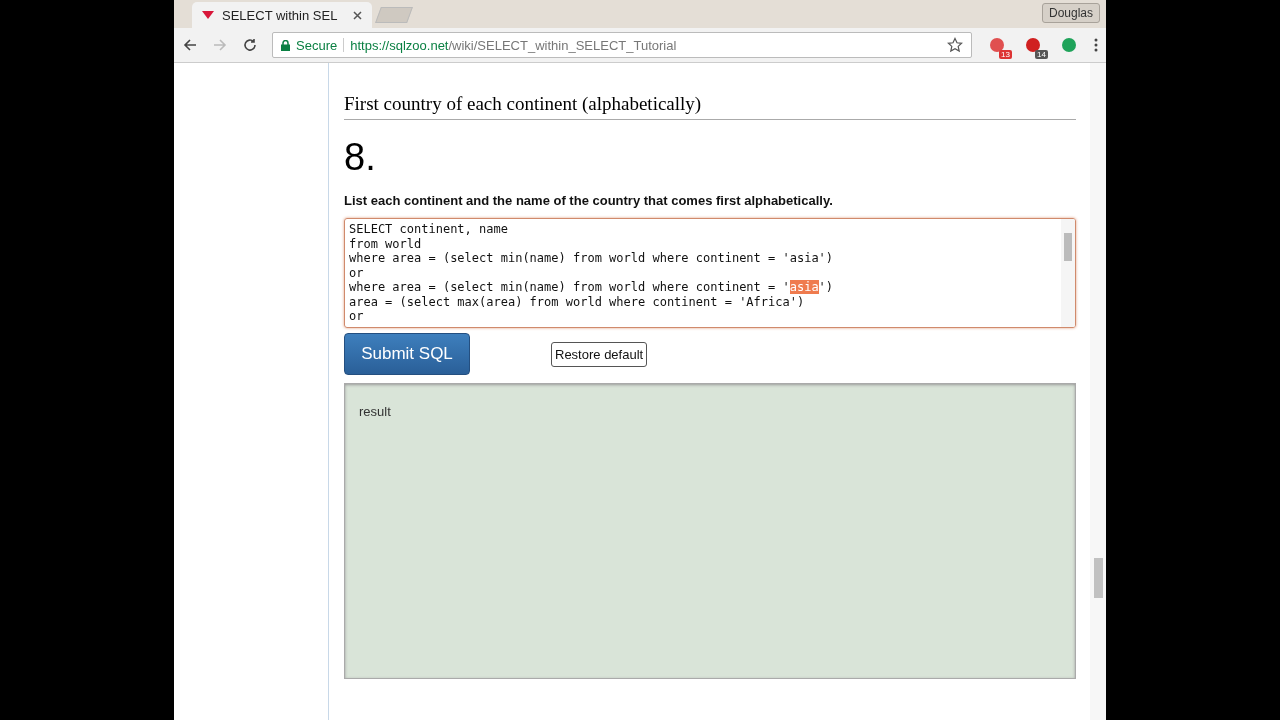  Describe the element at coordinates (407, 354) in the screenshot. I see `submit-button: Submit SQL` at that location.